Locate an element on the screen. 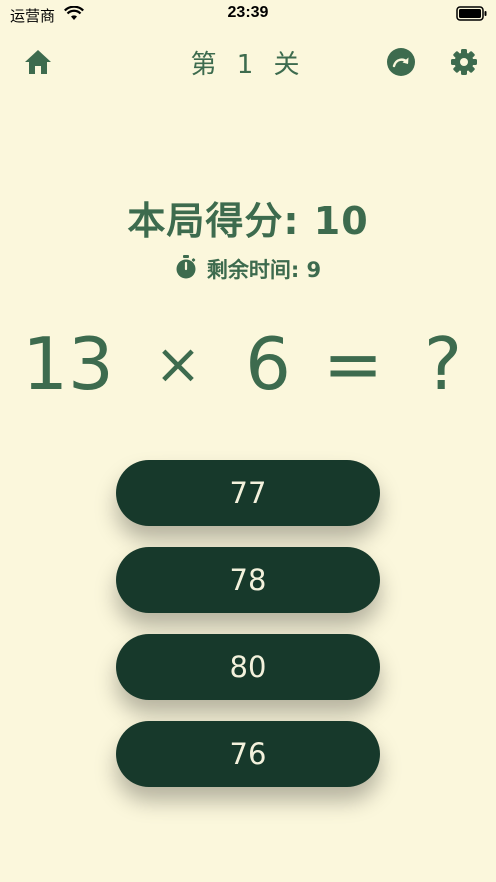  timer-row: 剩余时间: 9 is located at coordinates (248, 269).